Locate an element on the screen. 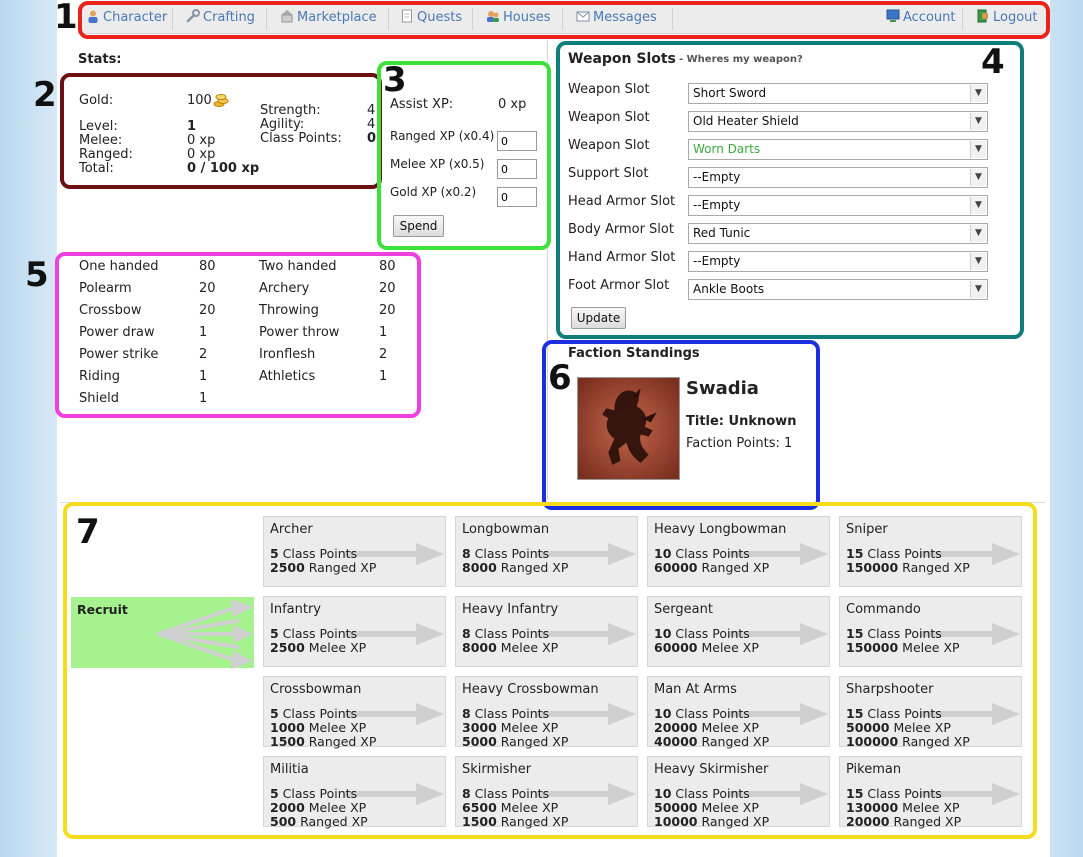 This screenshot has width=1083, height=857. requirement-amount: 500 is located at coordinates (283, 821).